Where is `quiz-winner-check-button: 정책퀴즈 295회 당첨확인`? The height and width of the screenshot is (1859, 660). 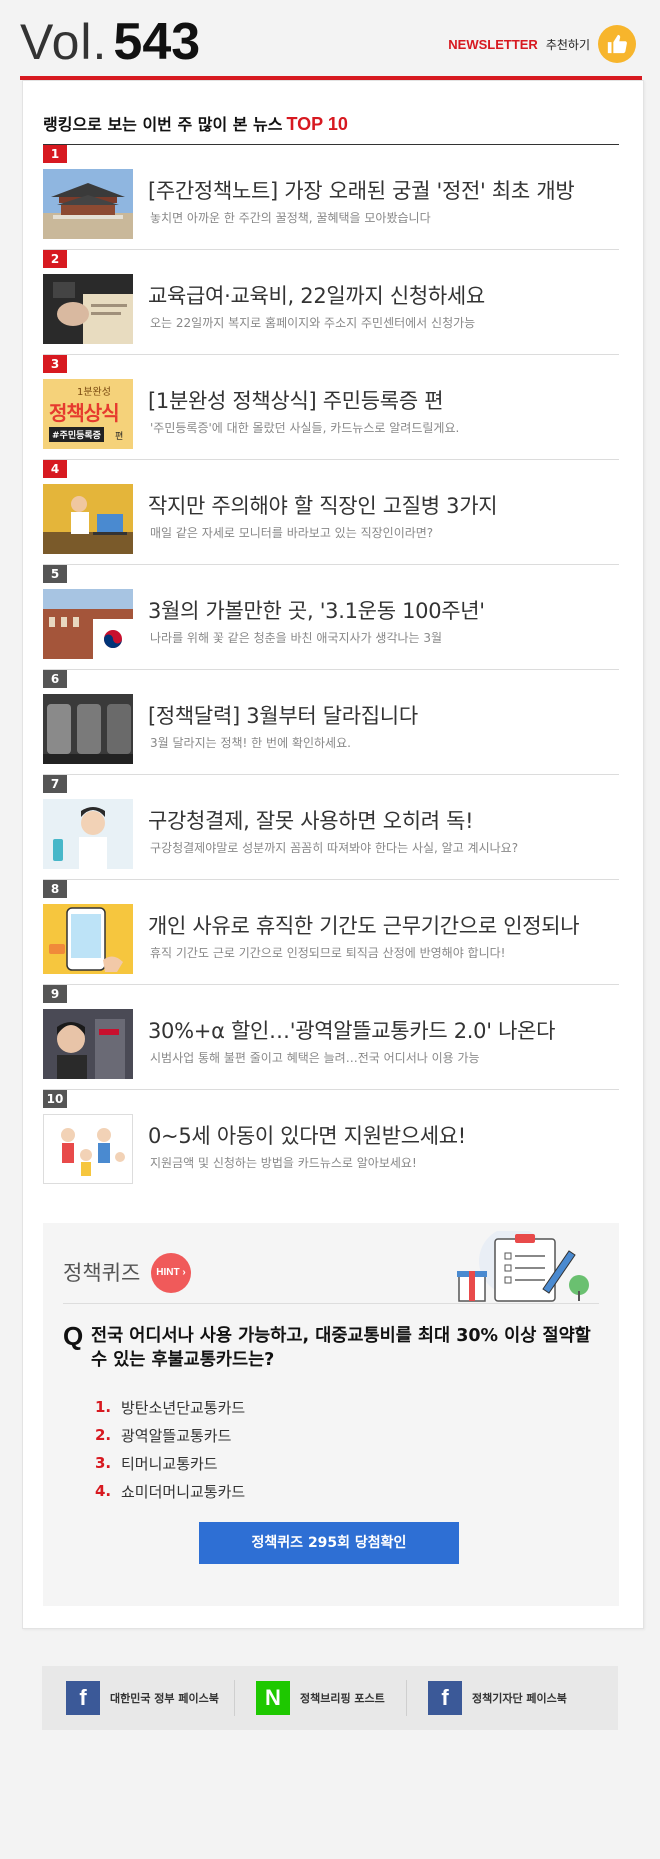 quiz-winner-check-button: 정책퀴즈 295회 당첨확인 is located at coordinates (329, 1543).